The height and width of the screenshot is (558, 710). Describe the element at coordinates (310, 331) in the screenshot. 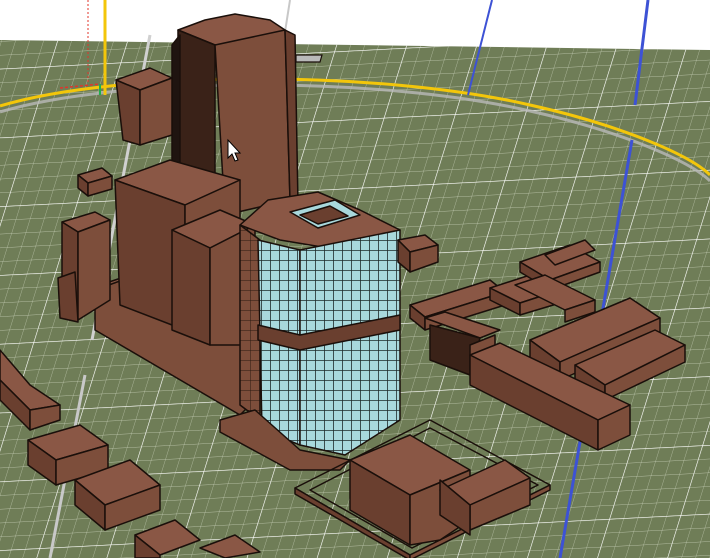

I see `glass-curtain-tower` at that location.